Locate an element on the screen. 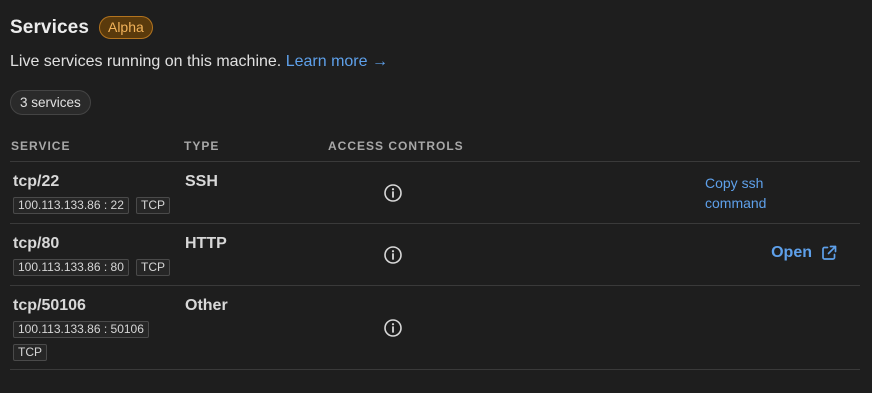 This screenshot has width=872, height=393. page-title: Services is located at coordinates (49, 27).